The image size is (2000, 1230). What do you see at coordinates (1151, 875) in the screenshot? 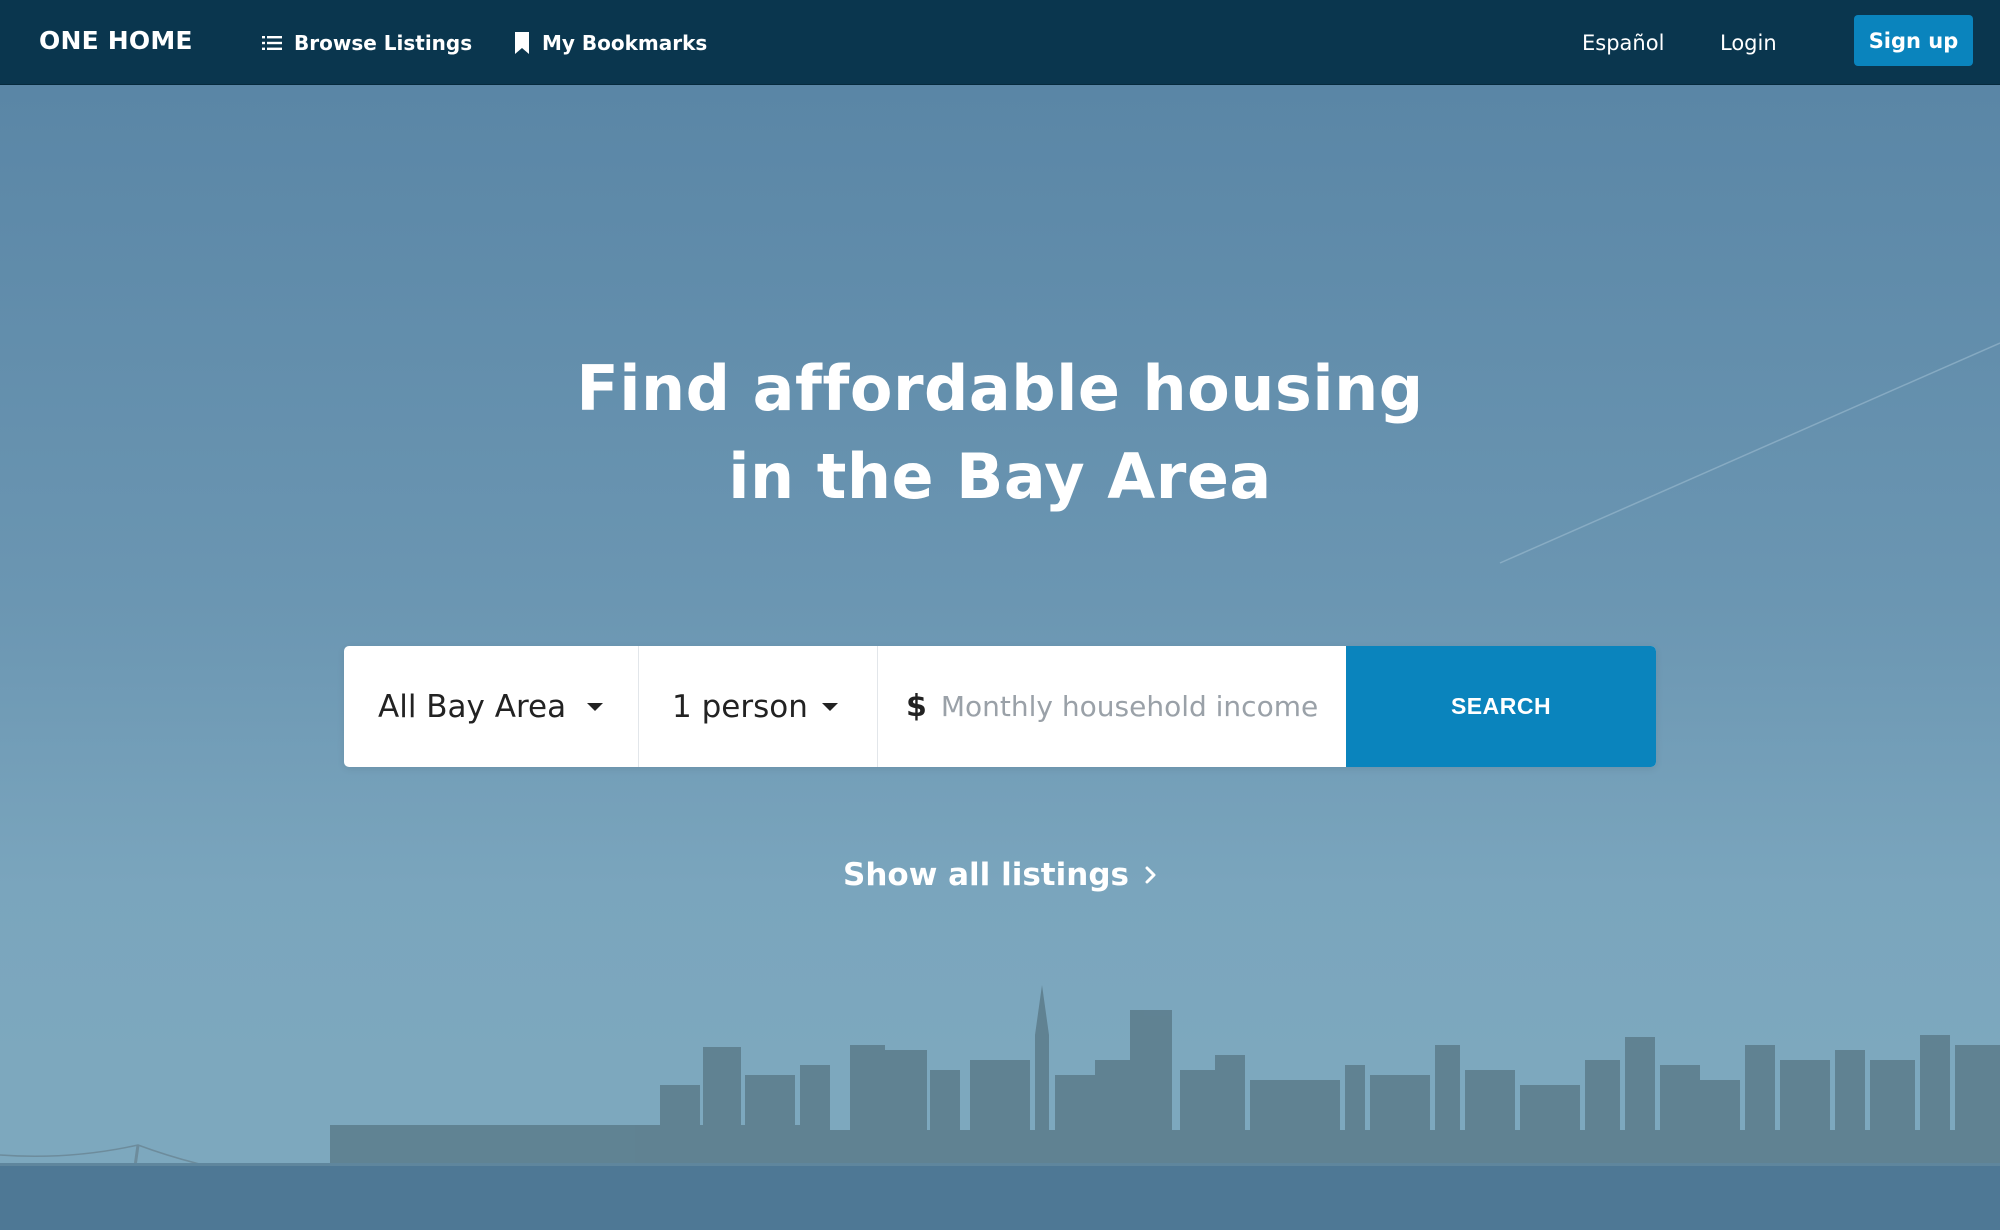
I see `chevron-right-icon` at bounding box center [1151, 875].